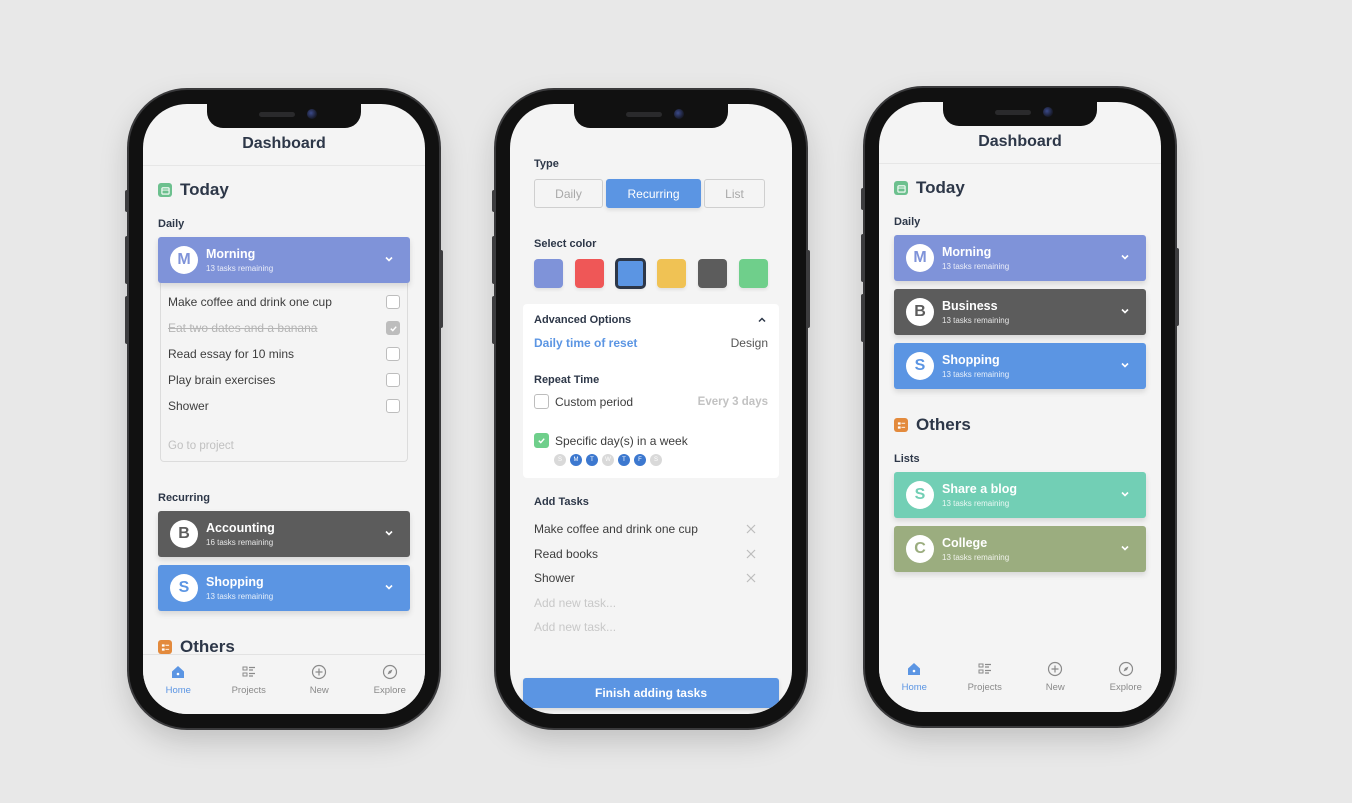  Describe the element at coordinates (1020, 366) in the screenshot. I see `project-card: S Shopping 13 tasks remaining` at that location.